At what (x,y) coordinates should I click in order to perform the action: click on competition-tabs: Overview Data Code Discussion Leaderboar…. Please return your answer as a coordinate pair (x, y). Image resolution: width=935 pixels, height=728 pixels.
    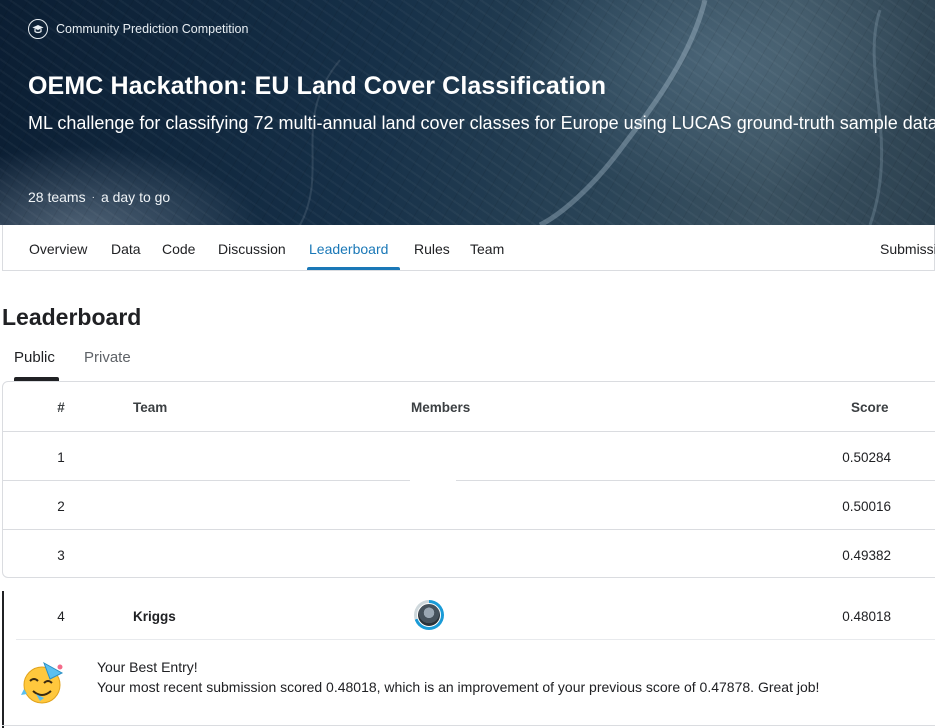
    Looking at the image, I should click on (468, 248).